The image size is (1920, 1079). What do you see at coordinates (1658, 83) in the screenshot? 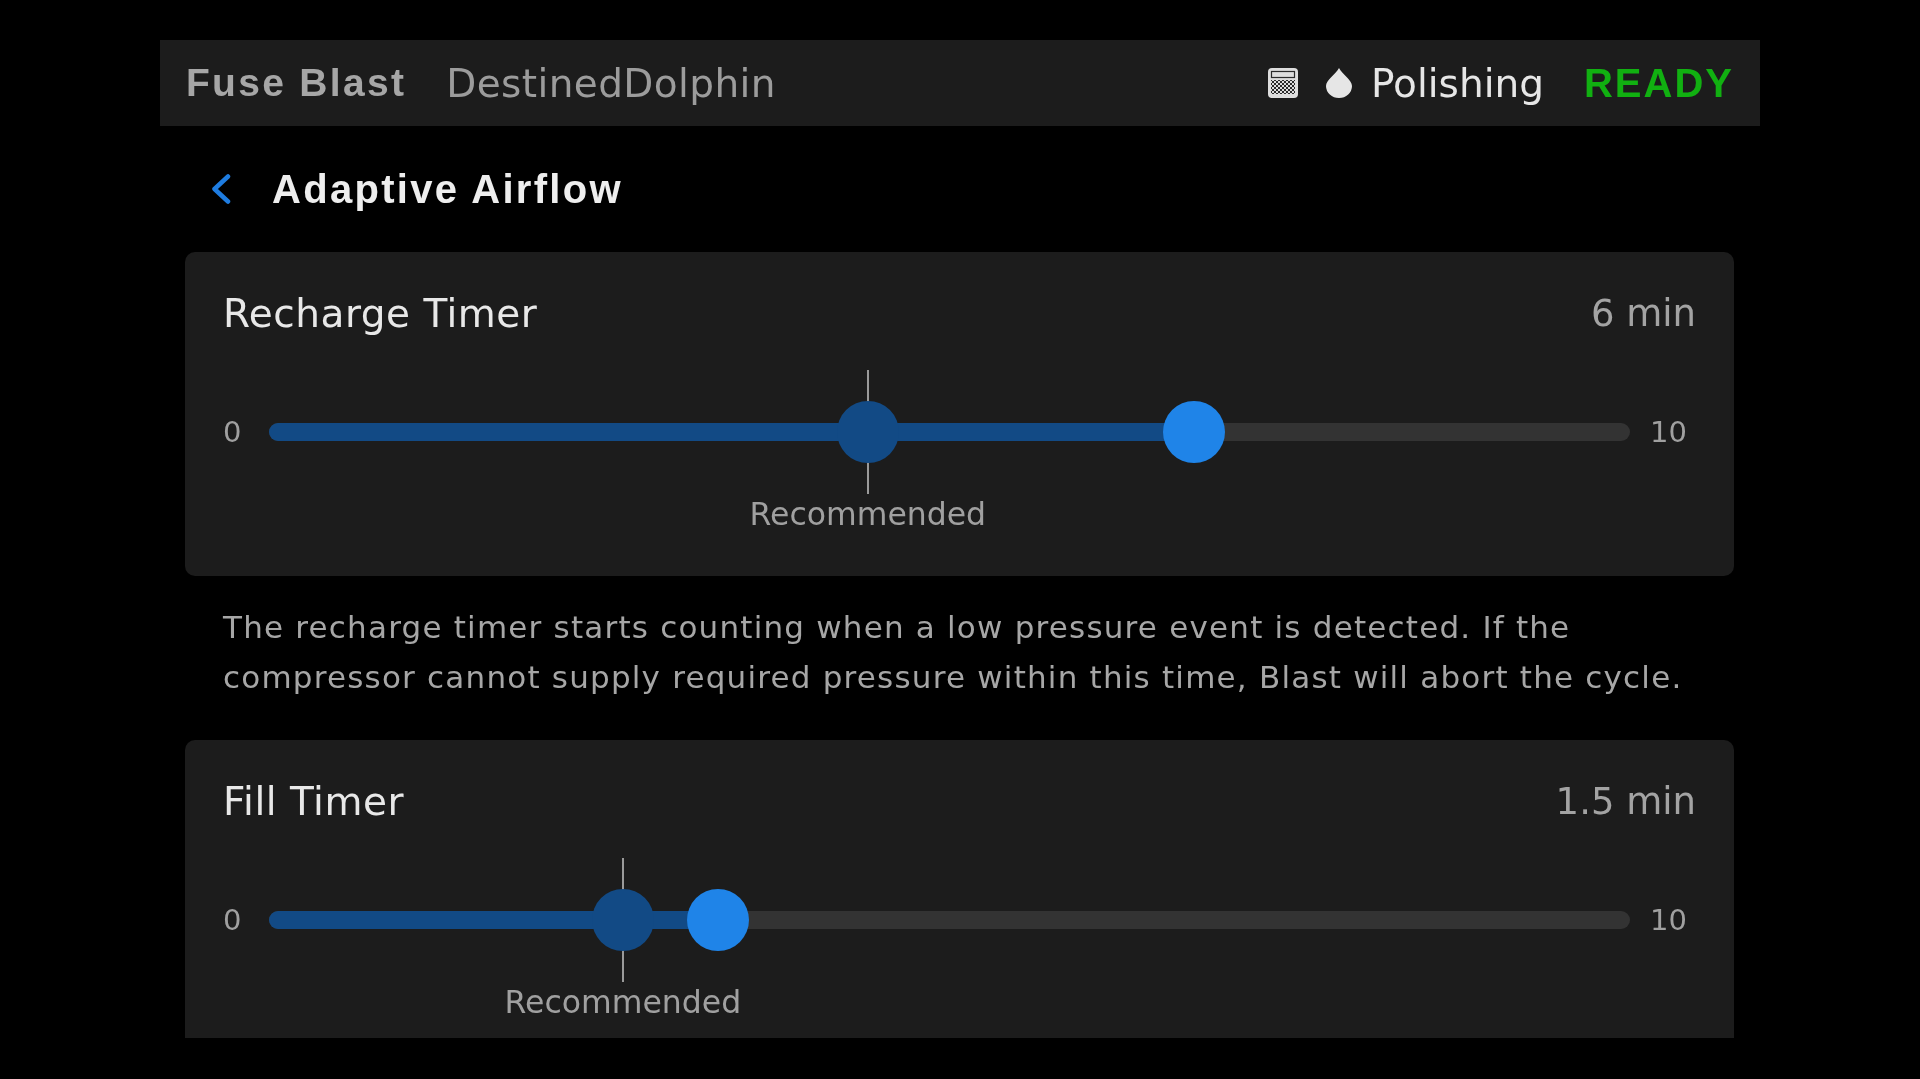
I see `status-label: READY` at bounding box center [1658, 83].